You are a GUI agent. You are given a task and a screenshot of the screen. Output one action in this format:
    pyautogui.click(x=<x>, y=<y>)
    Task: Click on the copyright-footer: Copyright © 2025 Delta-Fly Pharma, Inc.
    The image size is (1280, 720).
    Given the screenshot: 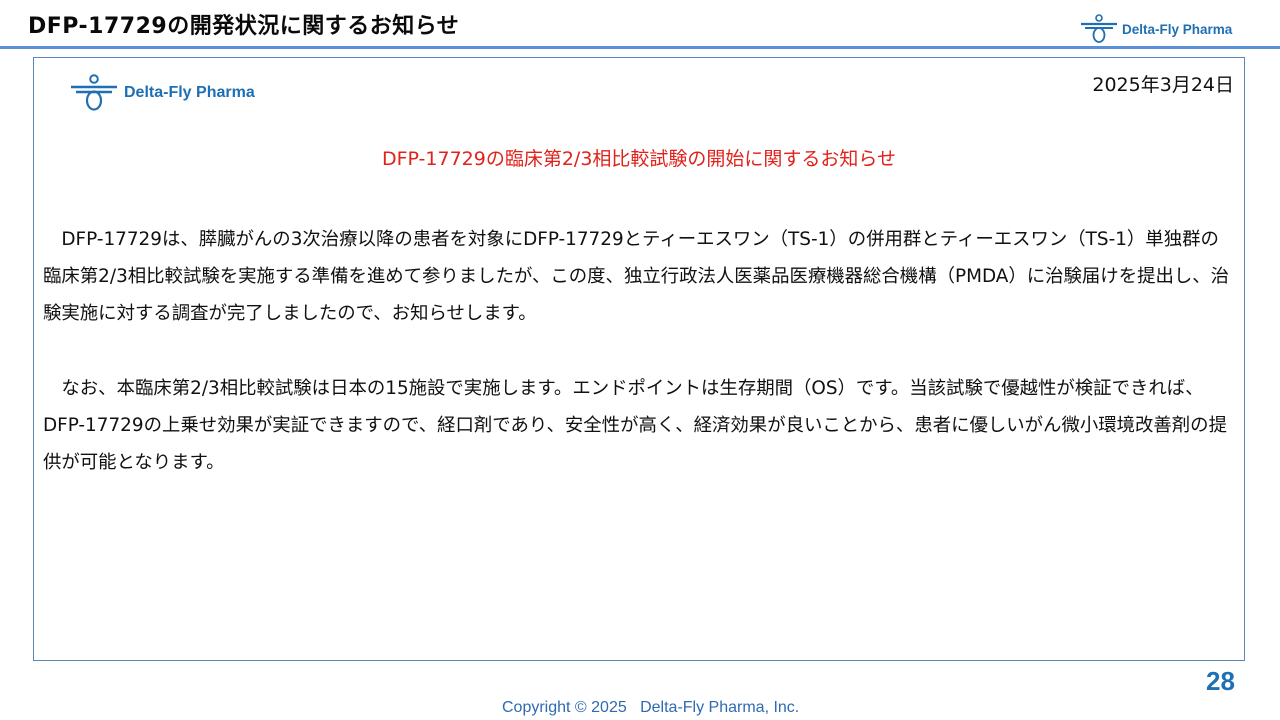 What is the action you would take?
    pyautogui.click(x=651, y=707)
    